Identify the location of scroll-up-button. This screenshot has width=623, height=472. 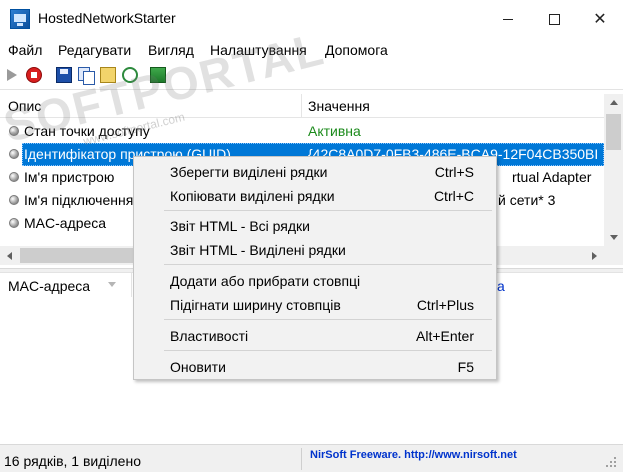
(613, 102).